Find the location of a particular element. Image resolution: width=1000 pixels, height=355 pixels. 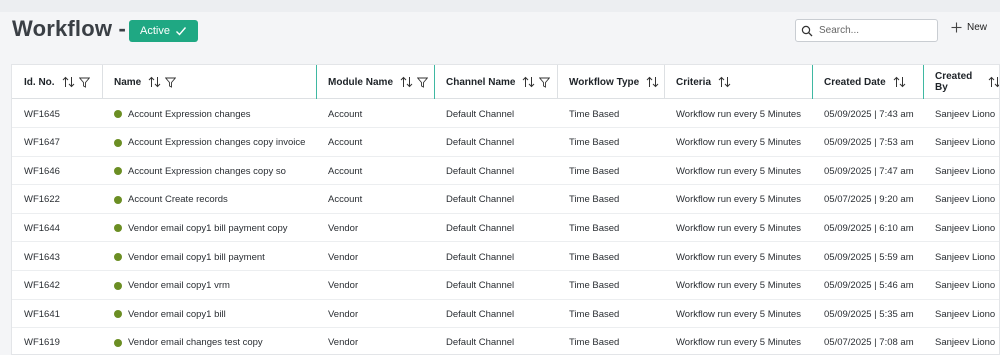

cell-text: Account is located at coordinates (345, 200).